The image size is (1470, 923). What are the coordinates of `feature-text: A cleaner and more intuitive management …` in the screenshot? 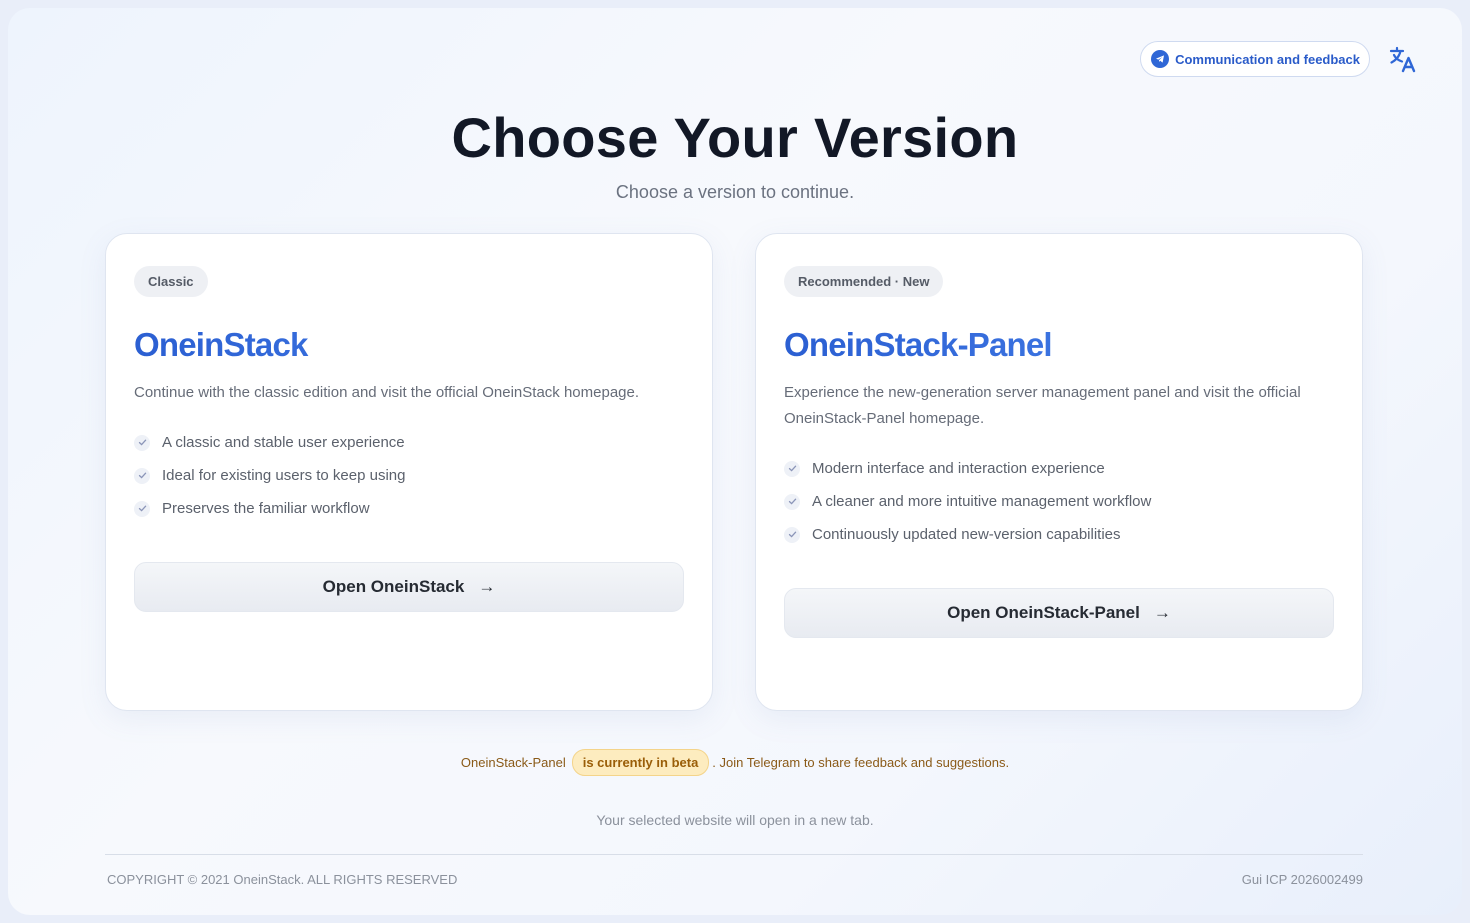 It's located at (982, 501).